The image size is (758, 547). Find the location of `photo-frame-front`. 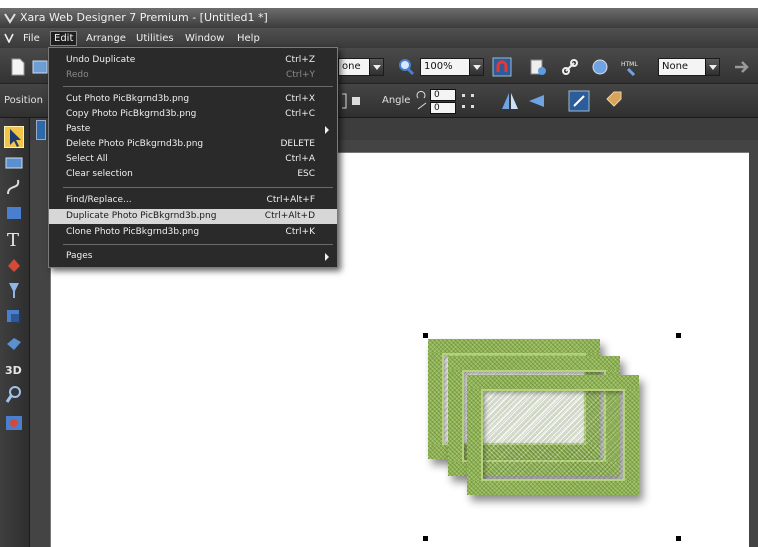

photo-frame-front is located at coordinates (553, 435).